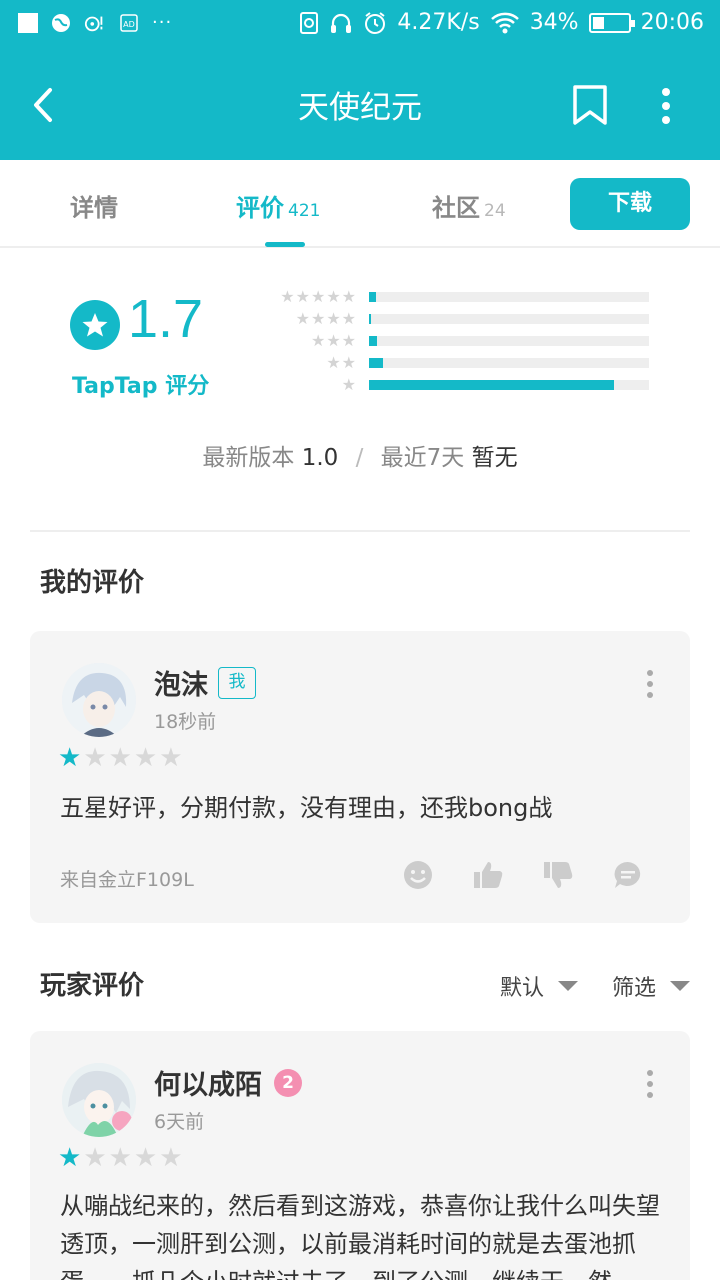 The image size is (720, 1280). What do you see at coordinates (456, 208) in the screenshot?
I see `tab-community-label: 社区` at bounding box center [456, 208].